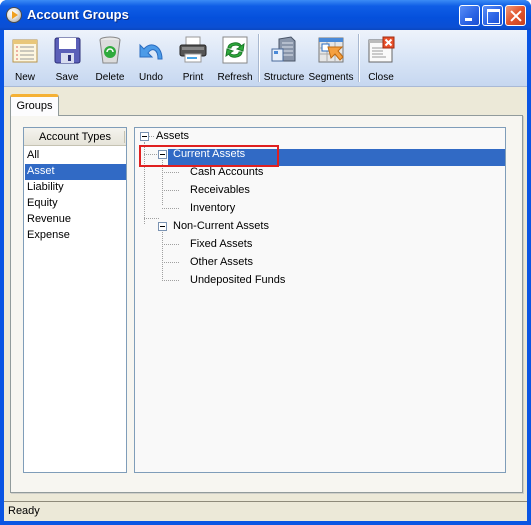 Image resolution: width=531 pixels, height=525 pixels. What do you see at coordinates (221, 262) in the screenshot?
I see `tree-node-label: Other Assets` at bounding box center [221, 262].